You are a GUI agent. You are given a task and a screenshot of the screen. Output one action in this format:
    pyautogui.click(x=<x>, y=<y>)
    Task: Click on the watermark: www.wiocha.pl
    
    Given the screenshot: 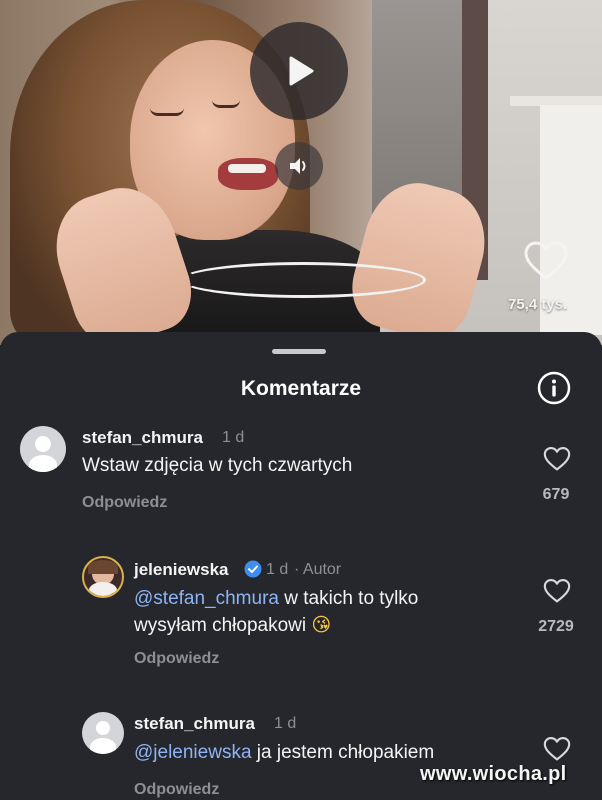 What is the action you would take?
    pyautogui.click(x=493, y=774)
    